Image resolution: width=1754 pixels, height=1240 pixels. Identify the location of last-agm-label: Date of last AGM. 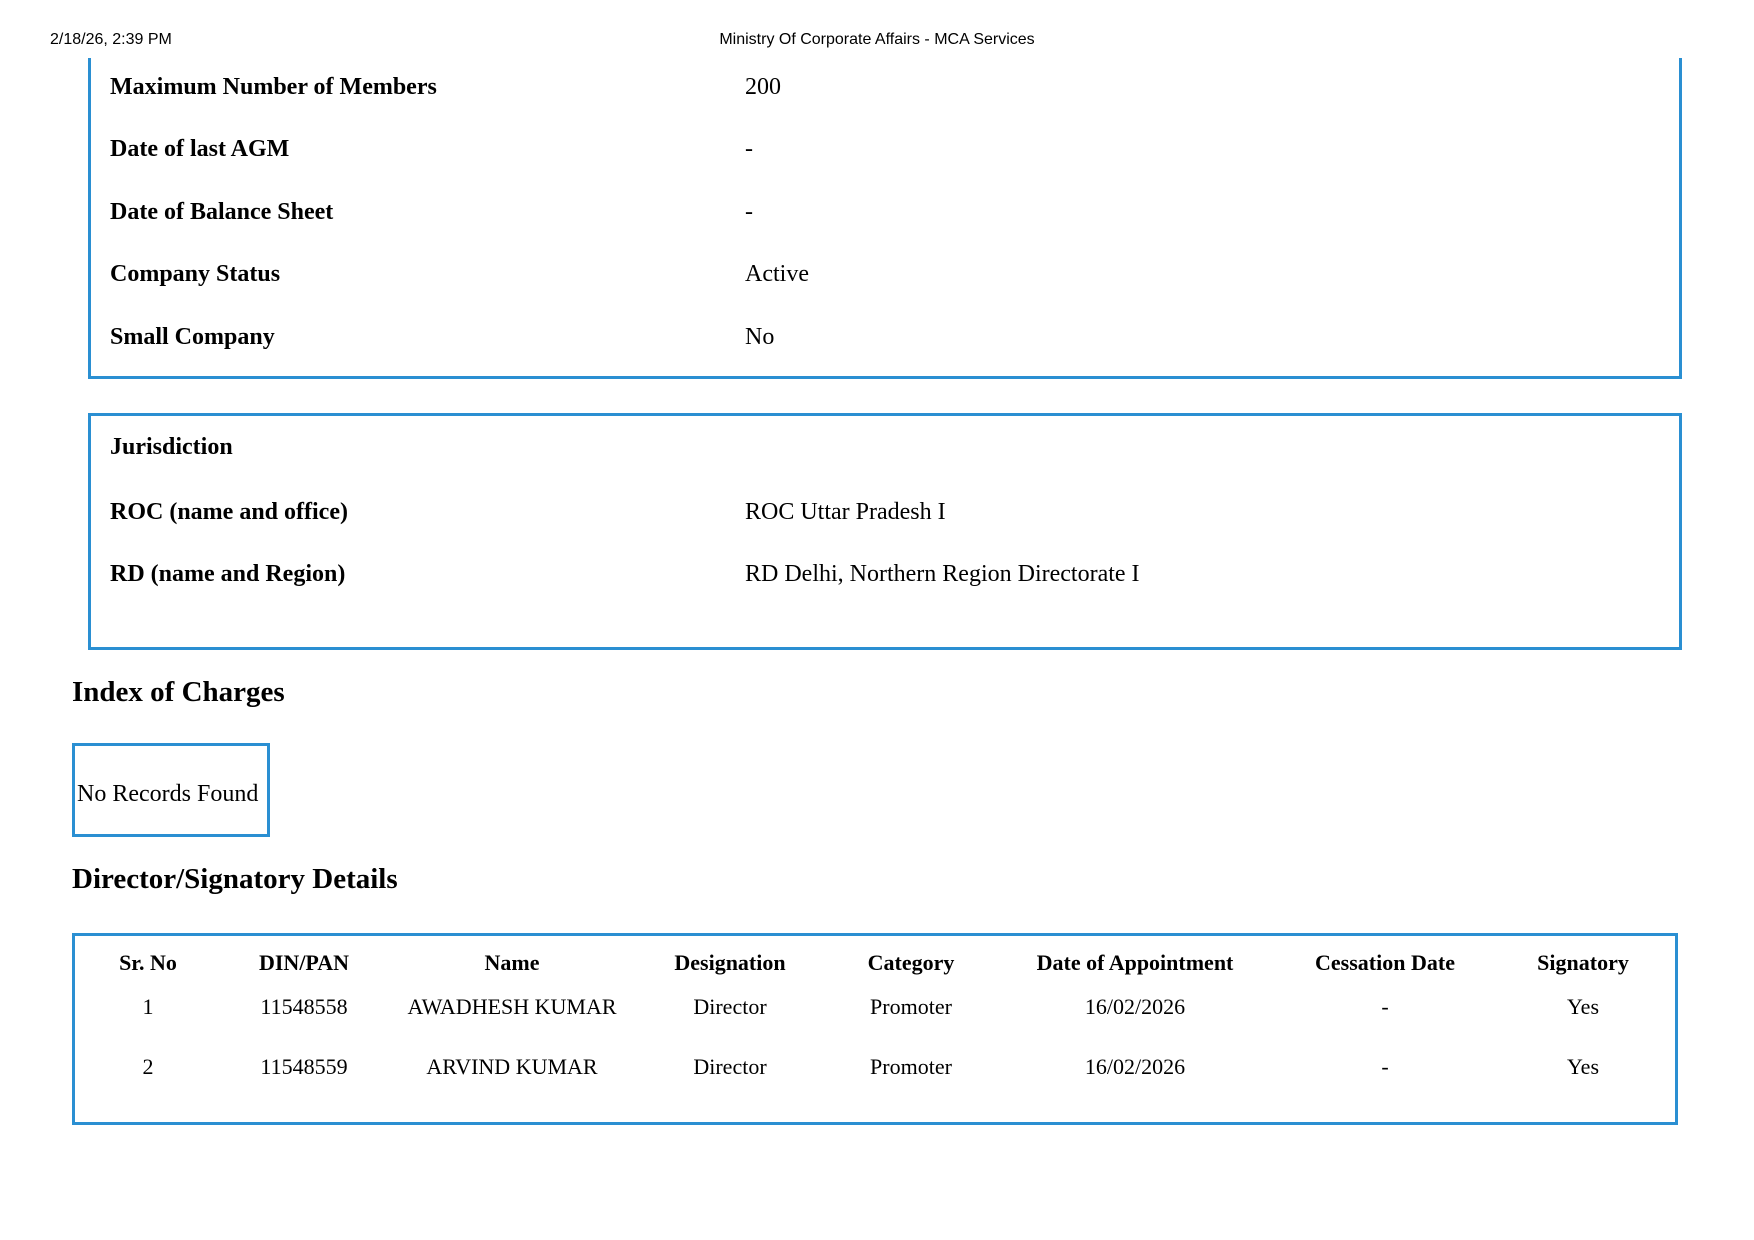
(200, 149).